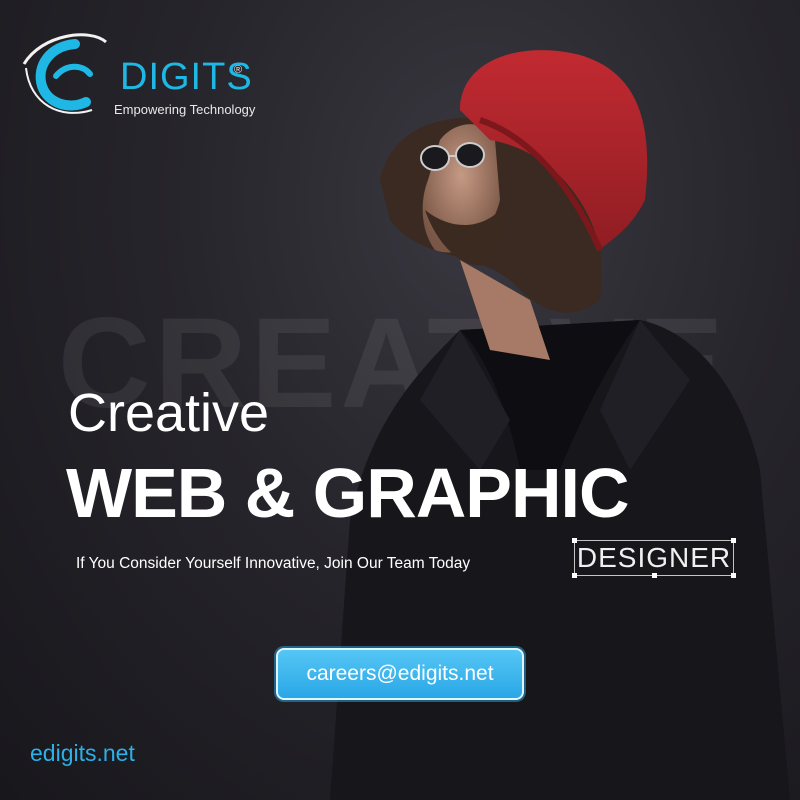 The height and width of the screenshot is (800, 800). Describe the element at coordinates (400, 674) in the screenshot. I see `careers-email-button: careers@edigits.net` at that location.